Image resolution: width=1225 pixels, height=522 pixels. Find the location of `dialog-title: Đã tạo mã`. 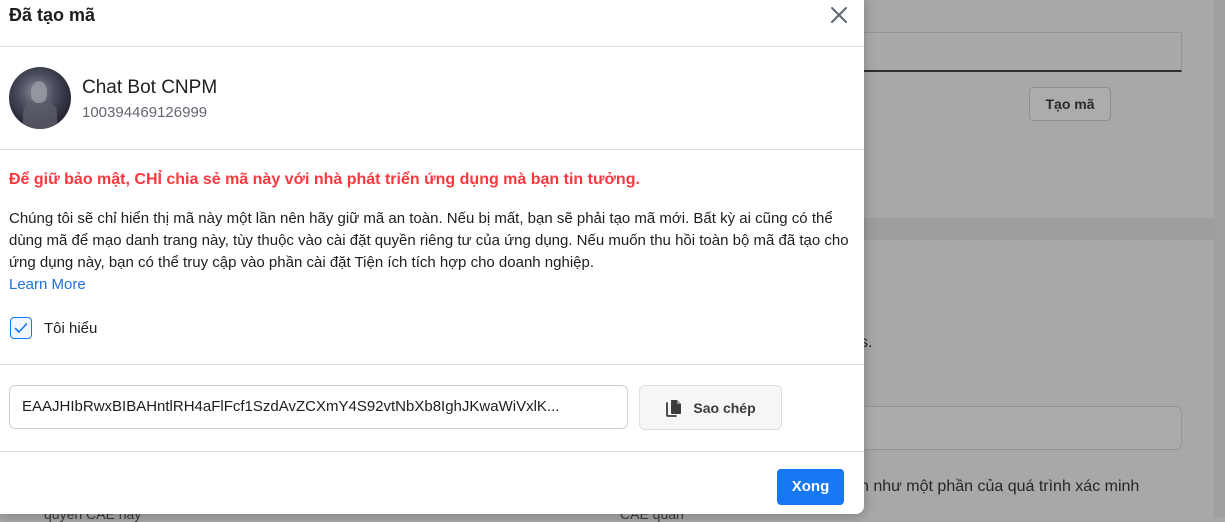

dialog-title: Đã tạo mã is located at coordinates (52, 15).